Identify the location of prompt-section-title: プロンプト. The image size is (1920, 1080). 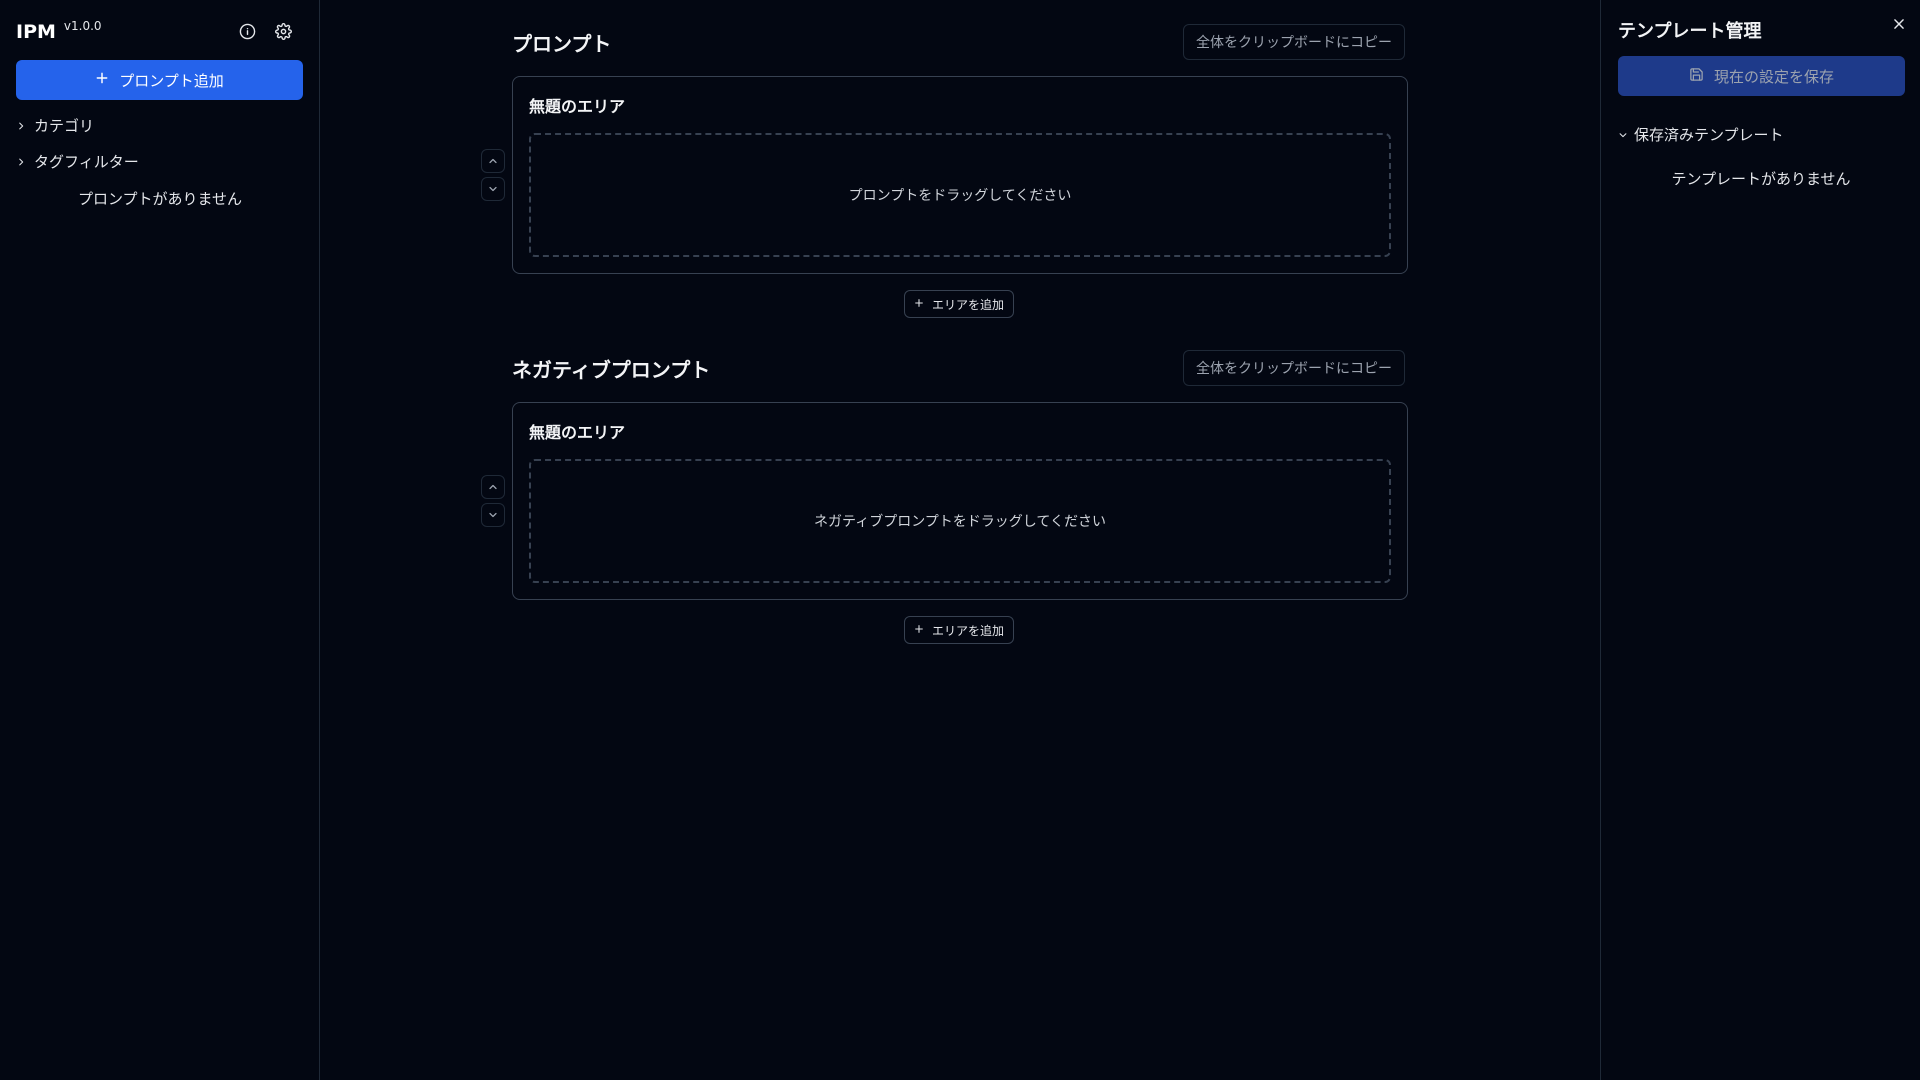
(562, 44).